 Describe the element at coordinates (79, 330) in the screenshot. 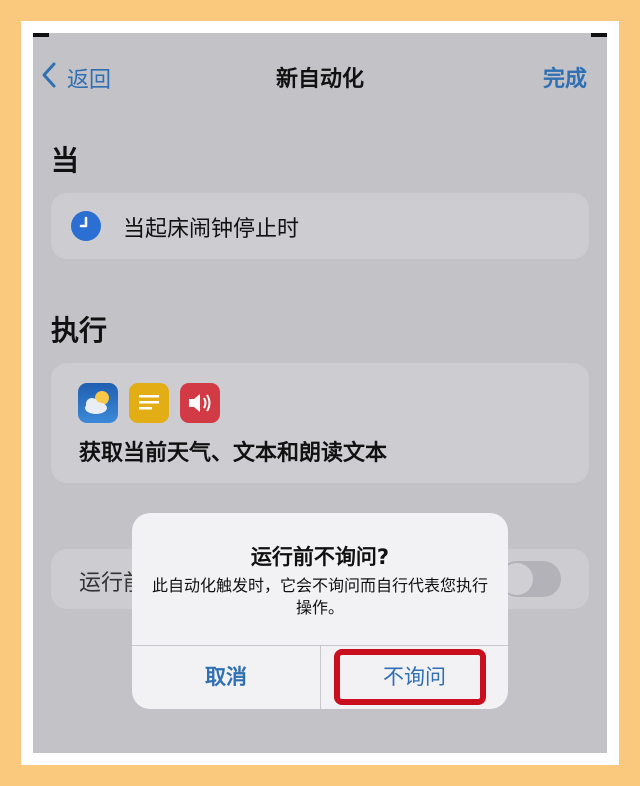

I see `do-section-title: 执行` at that location.